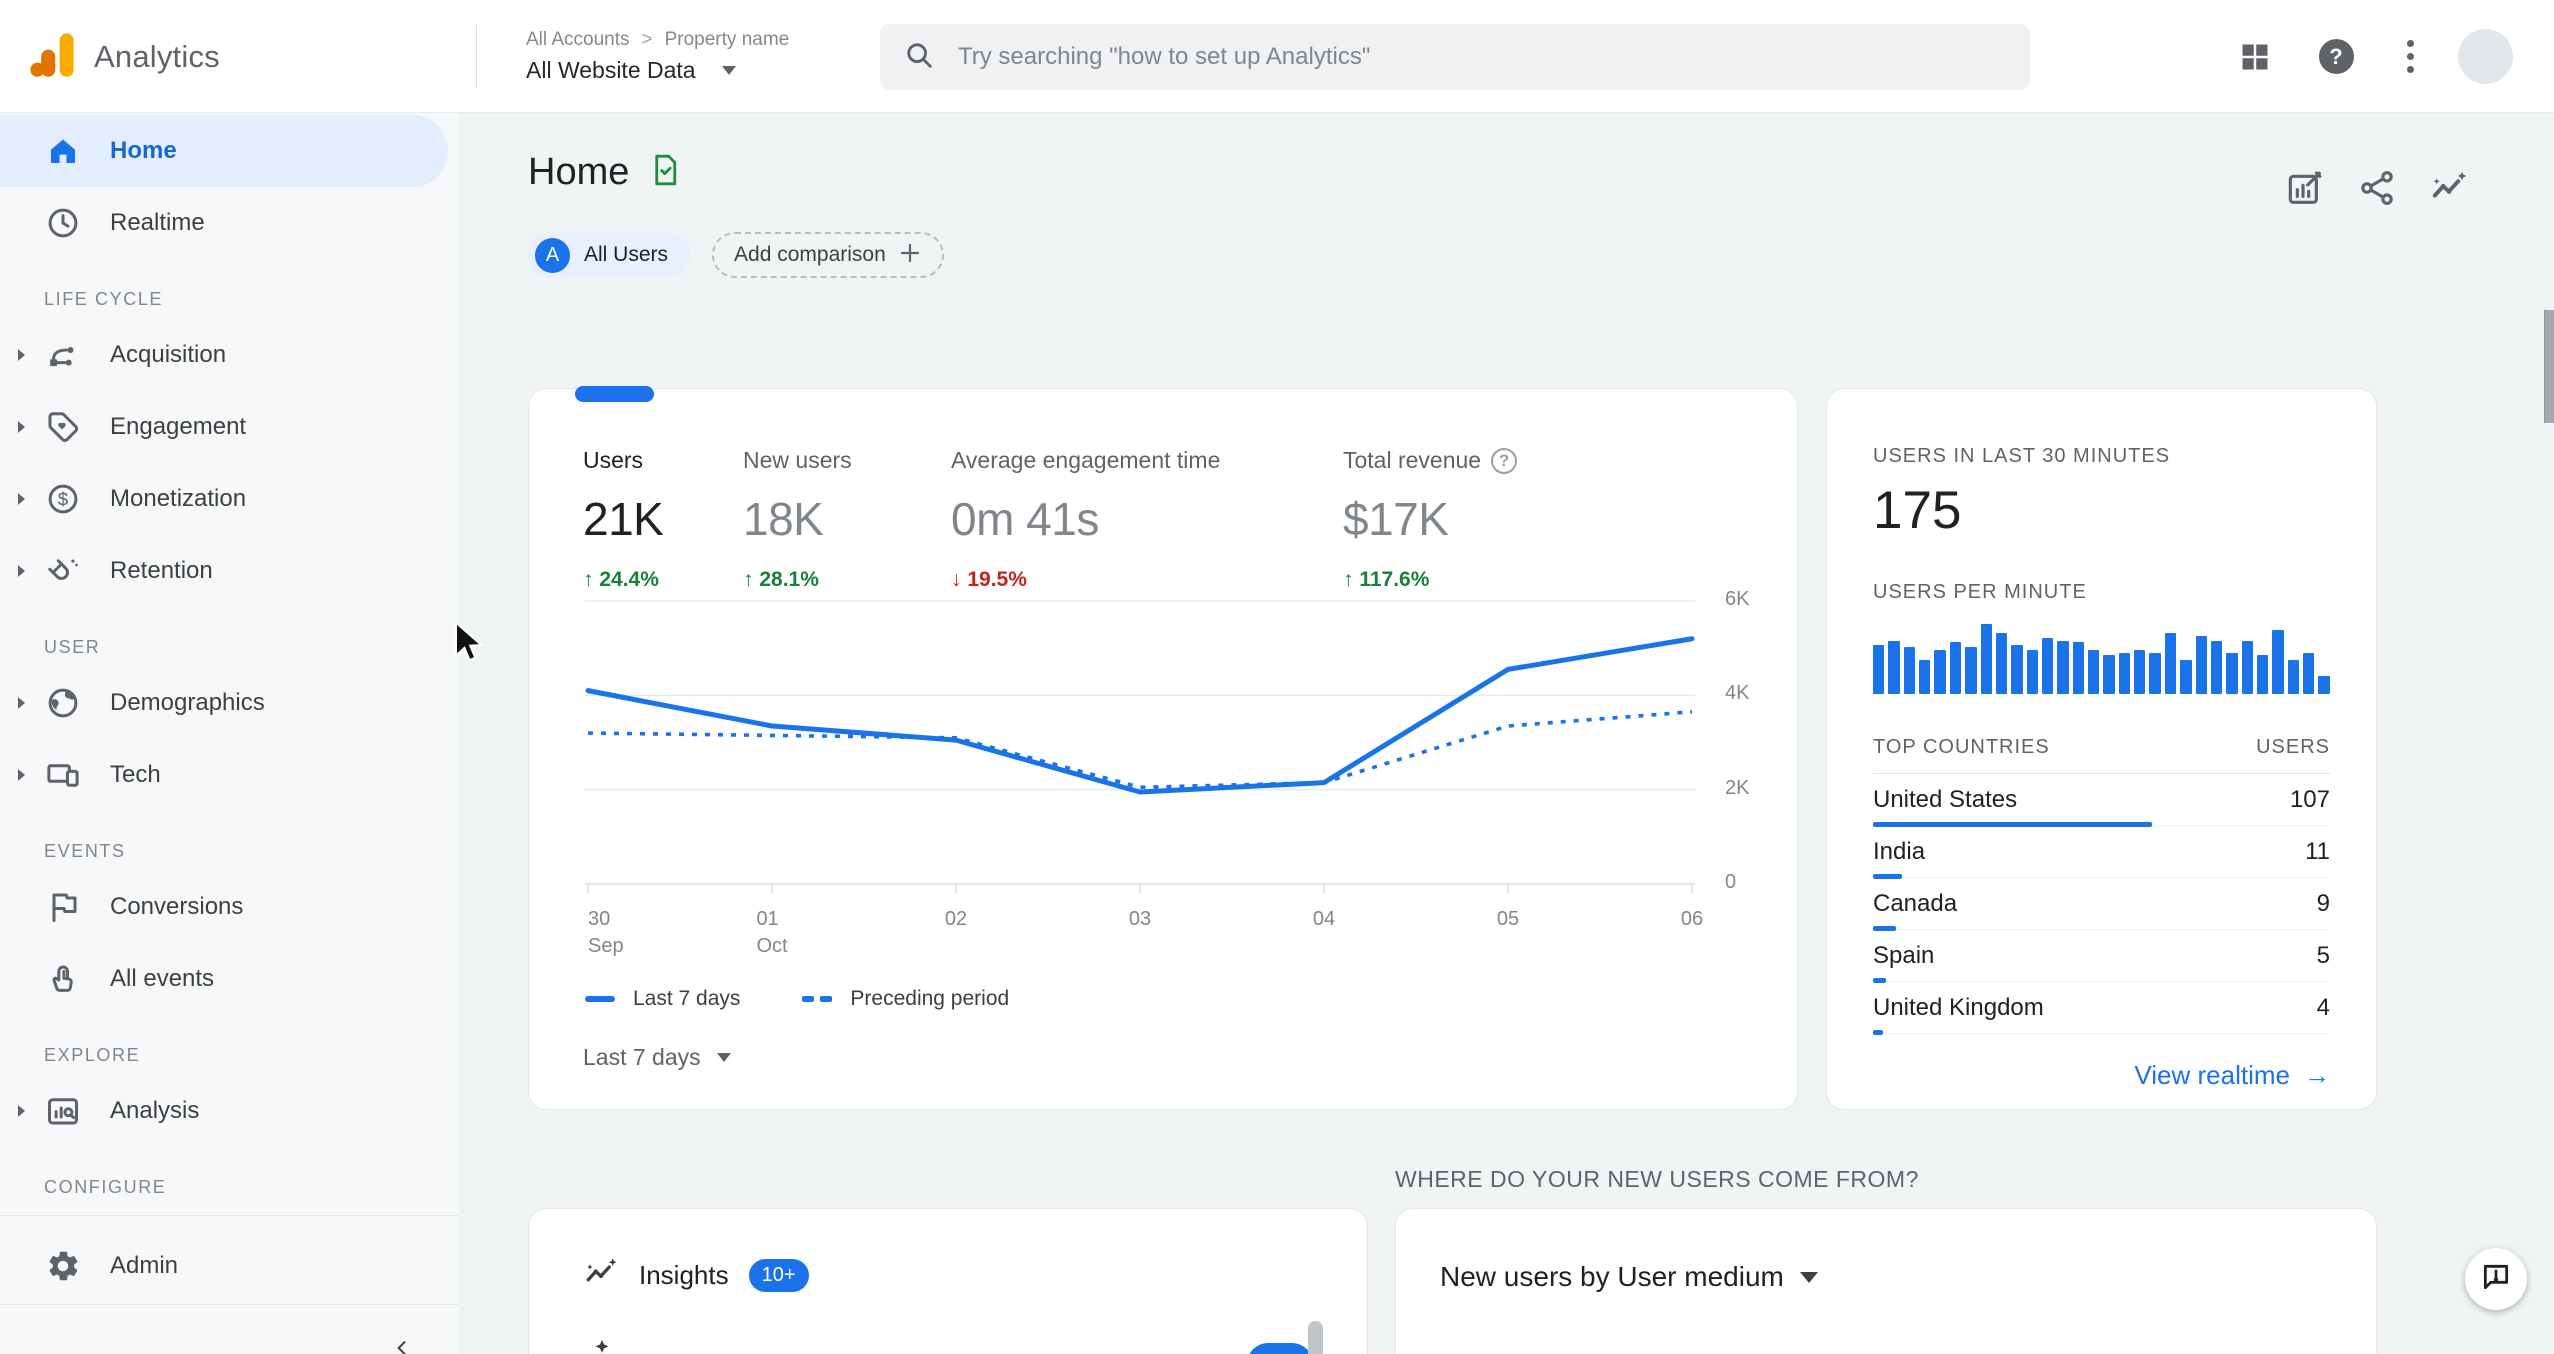  Describe the element at coordinates (2101, 1075) in the screenshot. I see `view-realtime-link: View realtime →` at that location.